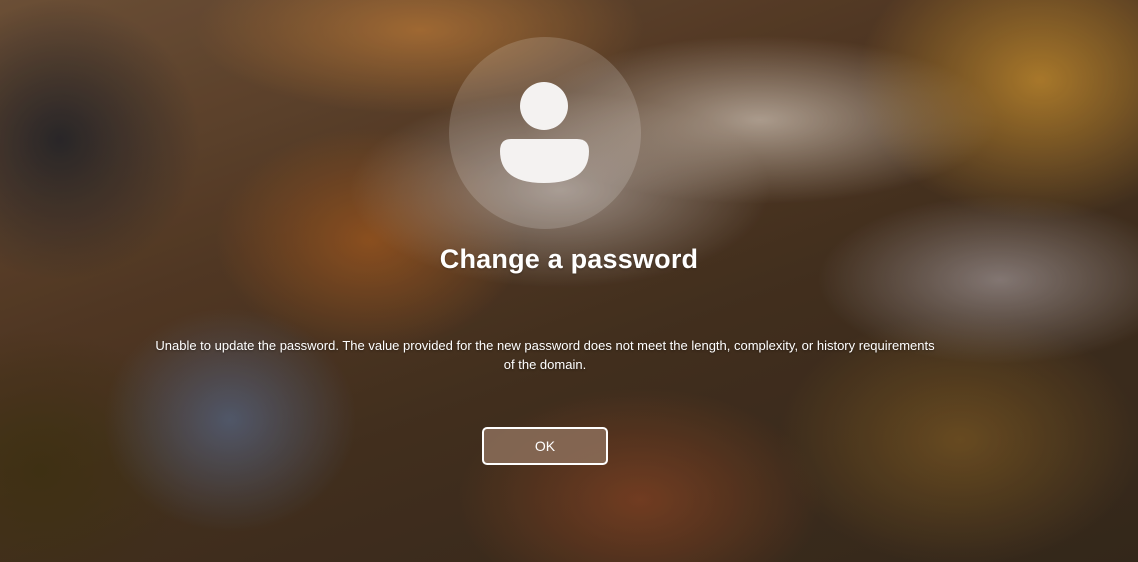 This screenshot has height=562, width=1138. I want to click on user-avatar, so click(545, 133).